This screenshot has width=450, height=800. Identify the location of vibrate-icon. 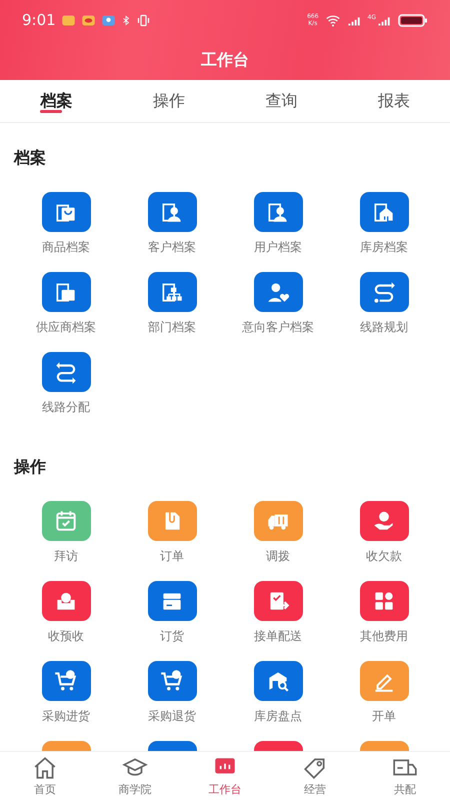
(143, 20).